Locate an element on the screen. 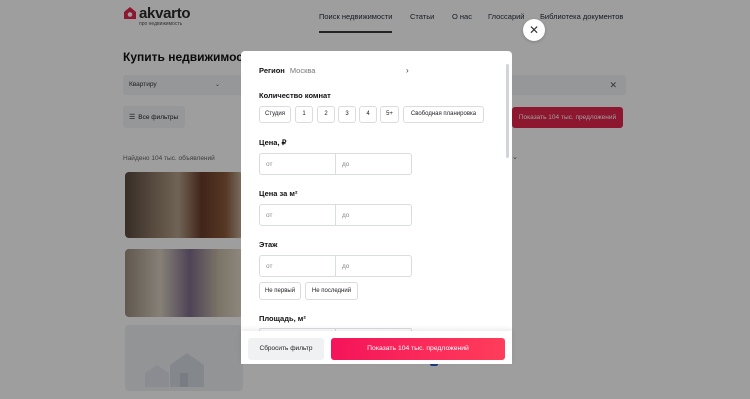  price-from-input: от is located at coordinates (297, 164).